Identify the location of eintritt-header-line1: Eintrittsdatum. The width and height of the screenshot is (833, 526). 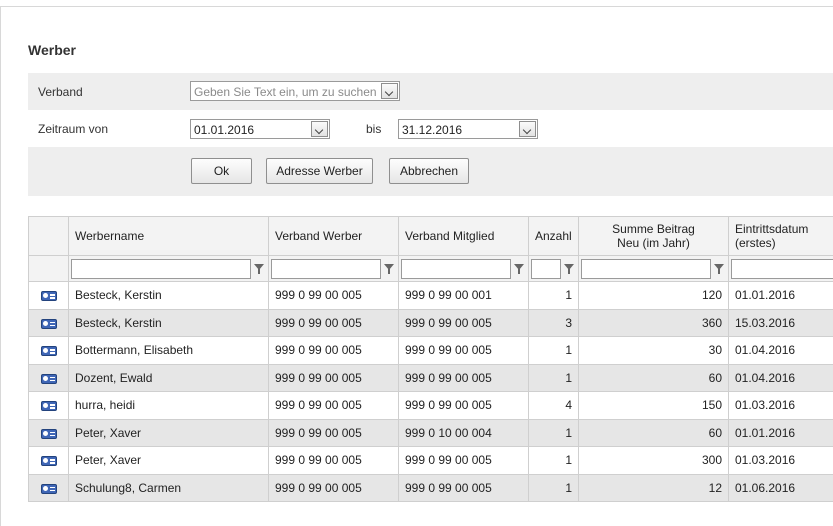
(783, 229).